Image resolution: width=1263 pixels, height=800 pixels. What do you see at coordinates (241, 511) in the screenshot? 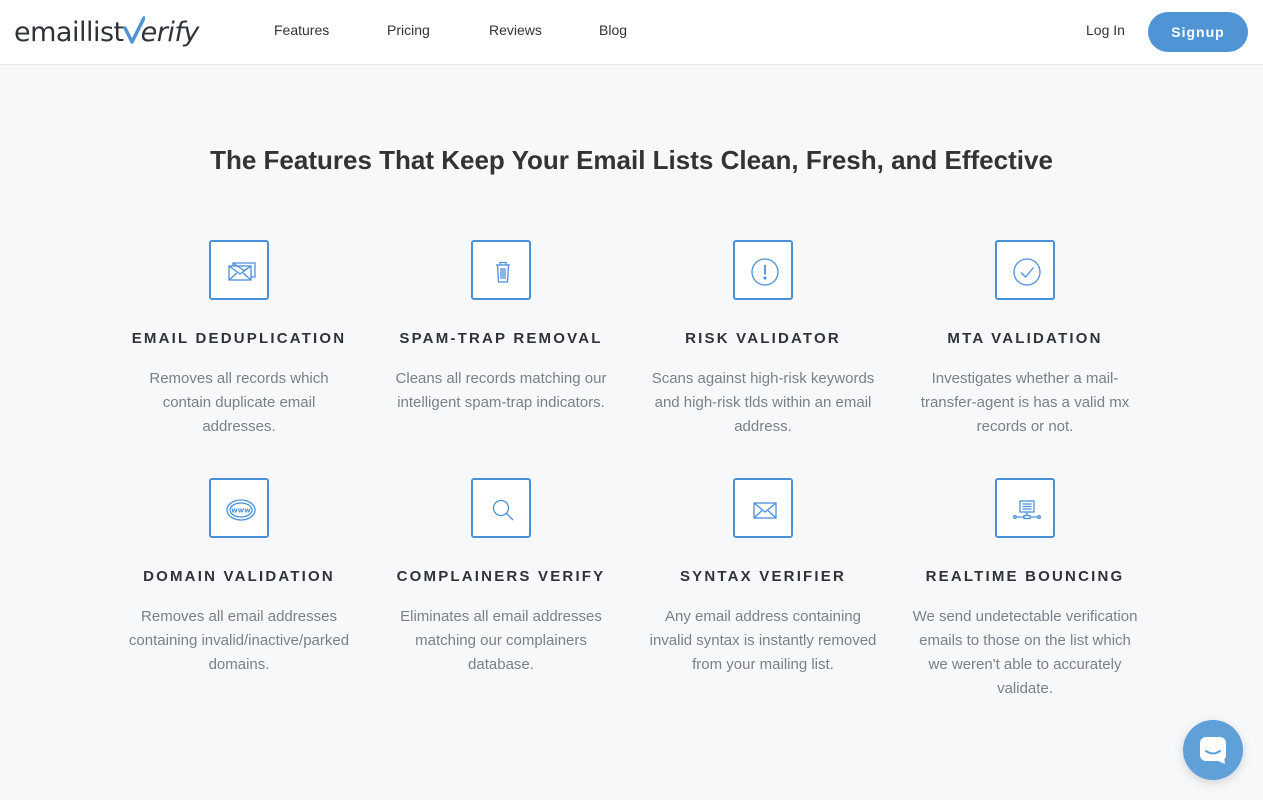
I see `svg-text: www` at bounding box center [241, 511].